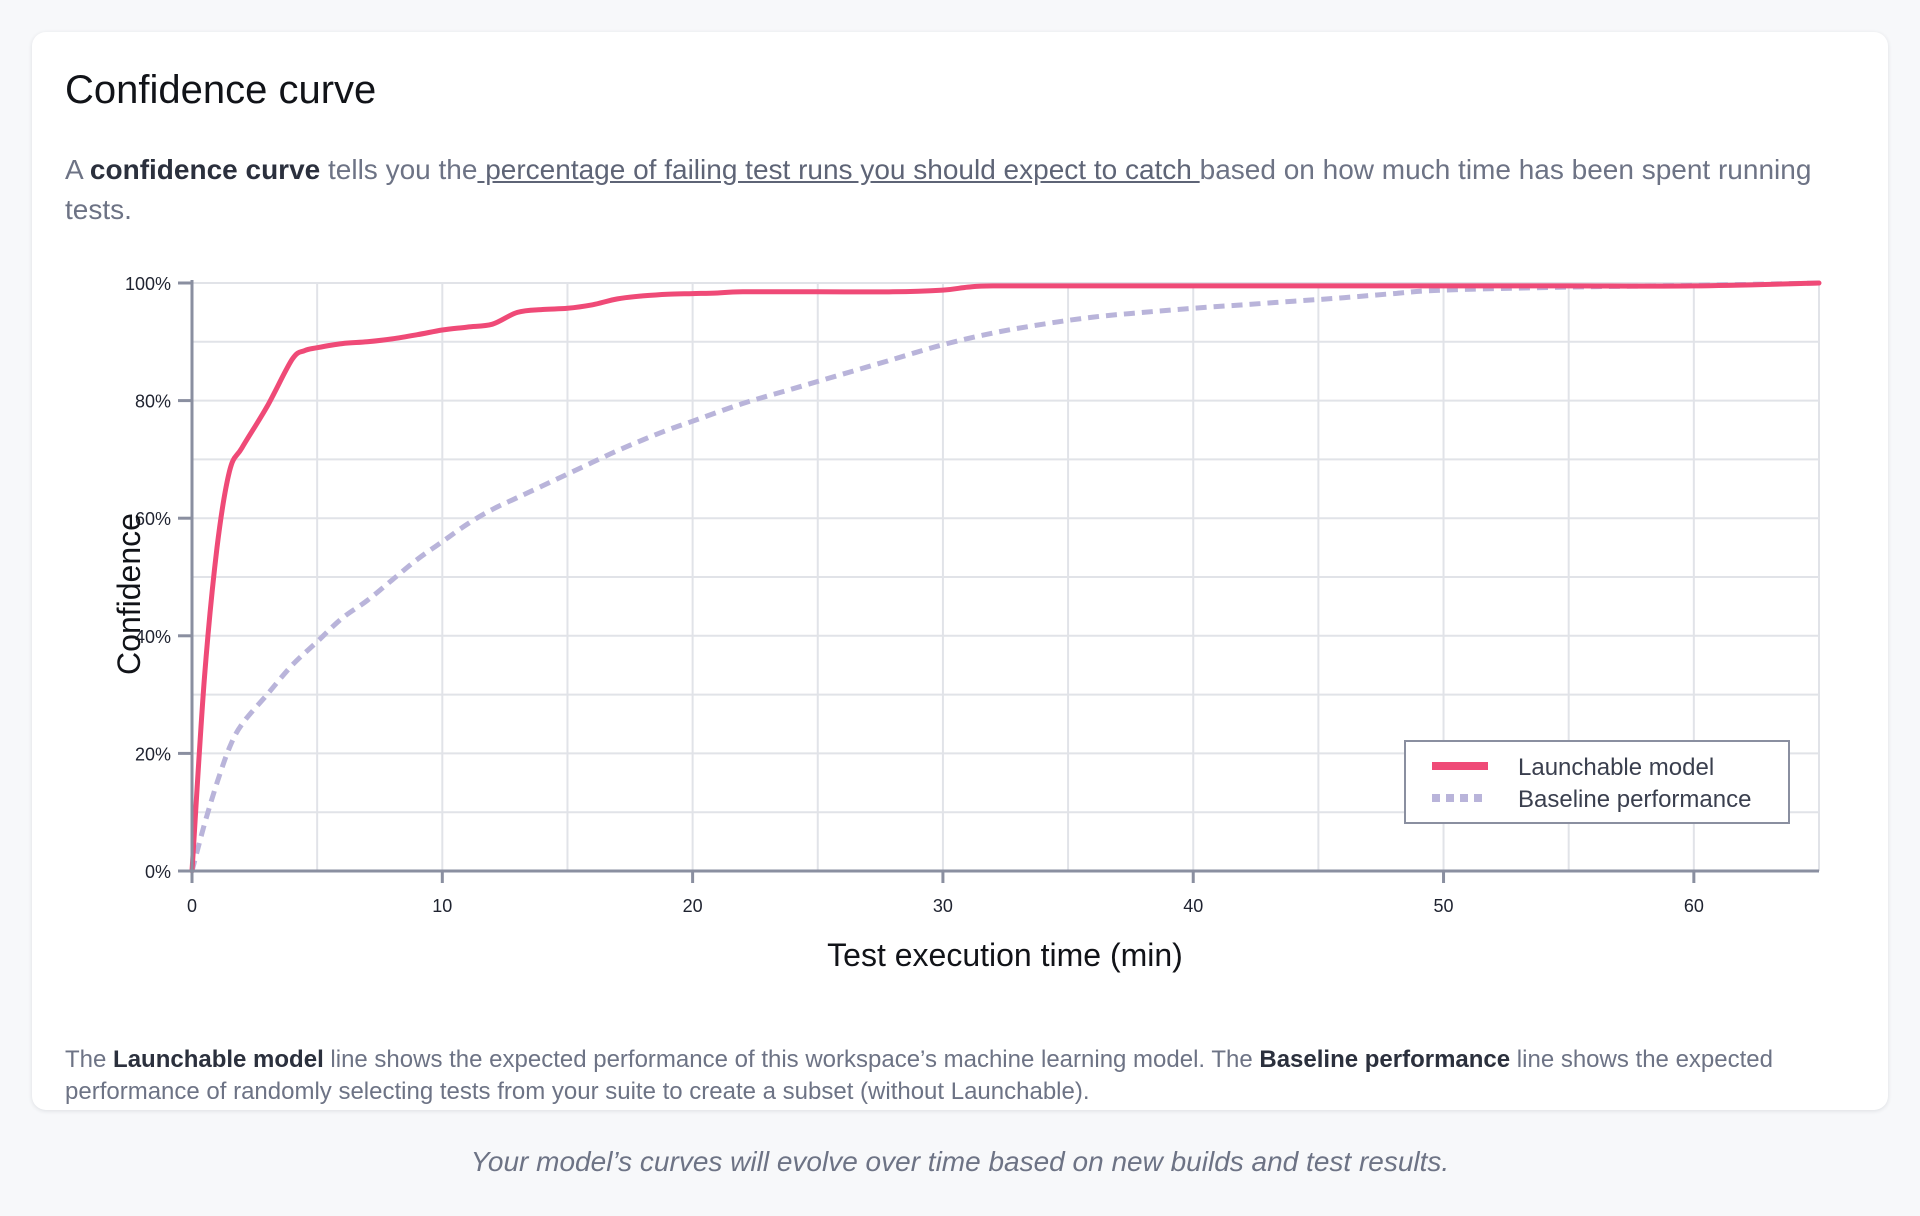  I want to click on legend-label-baseline: Baseline performance, so click(1634, 799).